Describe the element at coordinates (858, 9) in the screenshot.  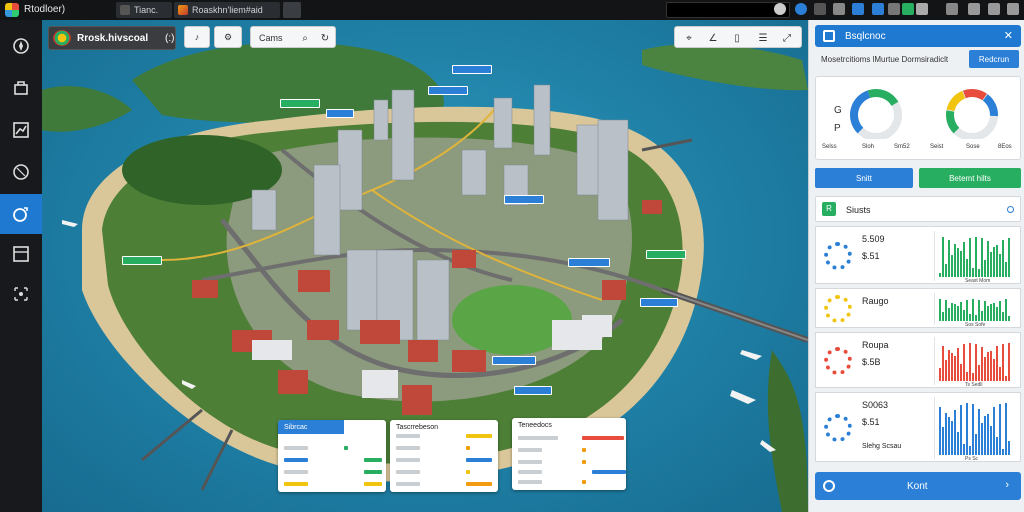
I see `share-icon` at that location.